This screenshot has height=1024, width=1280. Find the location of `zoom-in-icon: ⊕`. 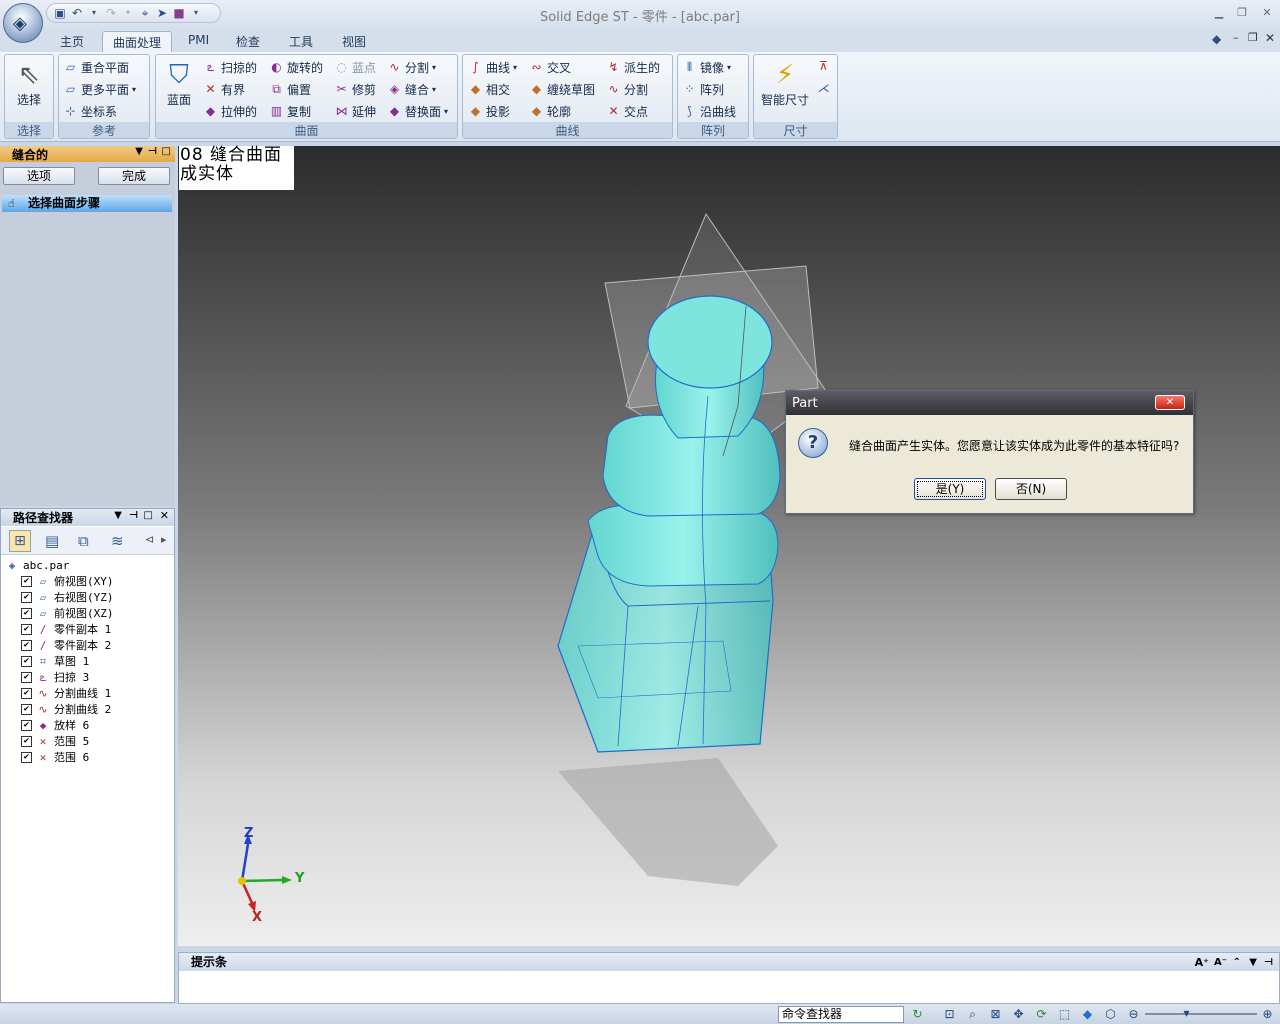

zoom-in-icon: ⊕ is located at coordinates (1267, 1014).